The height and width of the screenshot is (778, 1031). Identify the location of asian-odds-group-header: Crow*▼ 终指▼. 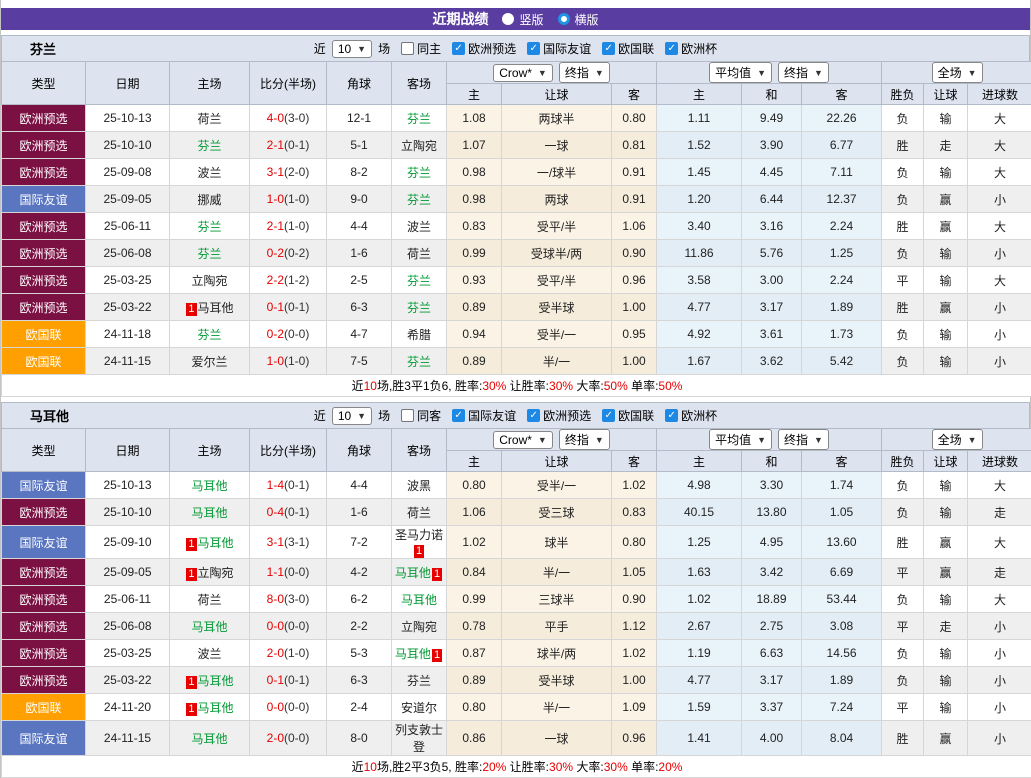
(552, 73).